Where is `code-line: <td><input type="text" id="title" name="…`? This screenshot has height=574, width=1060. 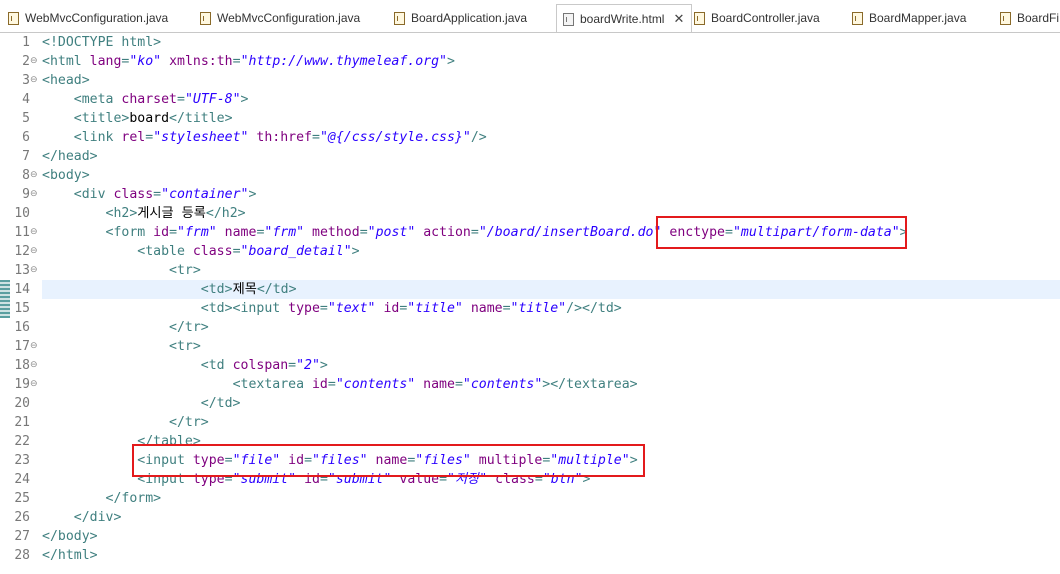
code-line: <td><input type="text" id="title" name="… is located at coordinates (551, 308).